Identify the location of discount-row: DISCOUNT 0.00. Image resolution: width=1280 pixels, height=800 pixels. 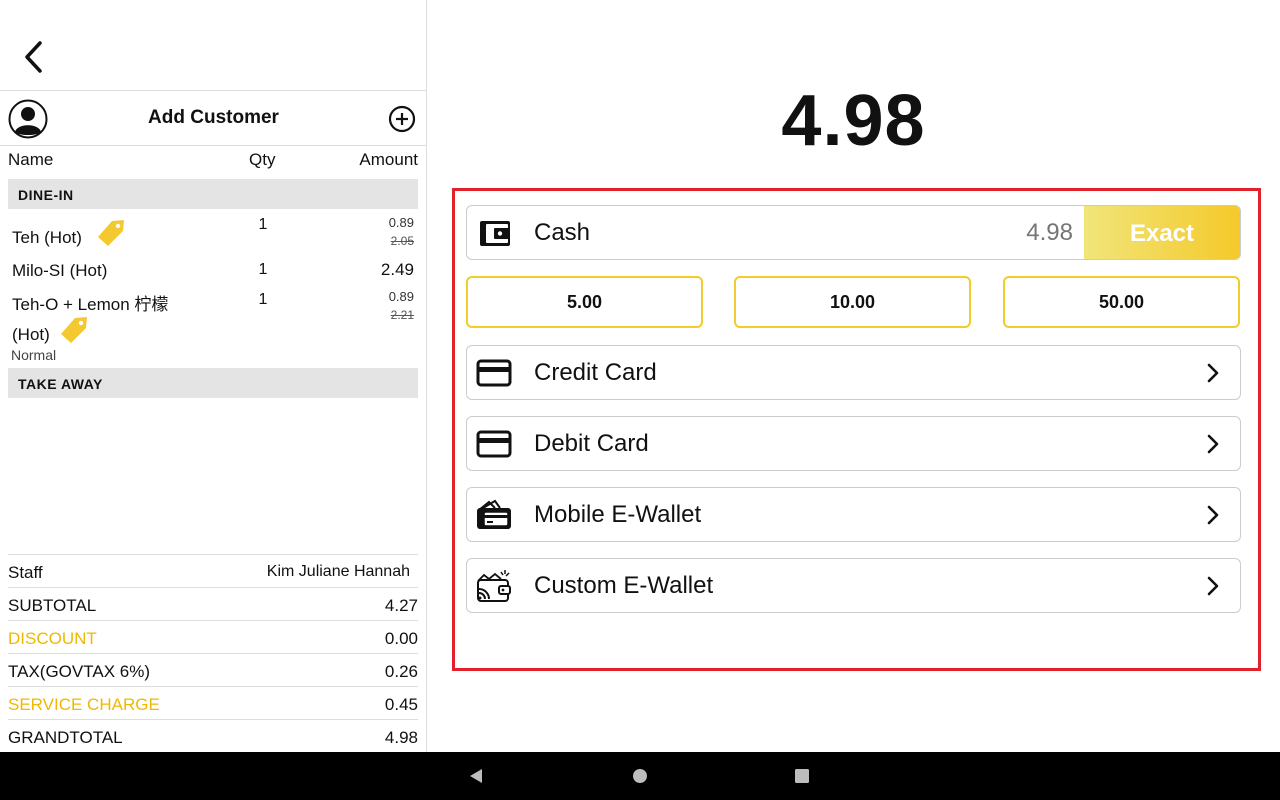
(213, 636).